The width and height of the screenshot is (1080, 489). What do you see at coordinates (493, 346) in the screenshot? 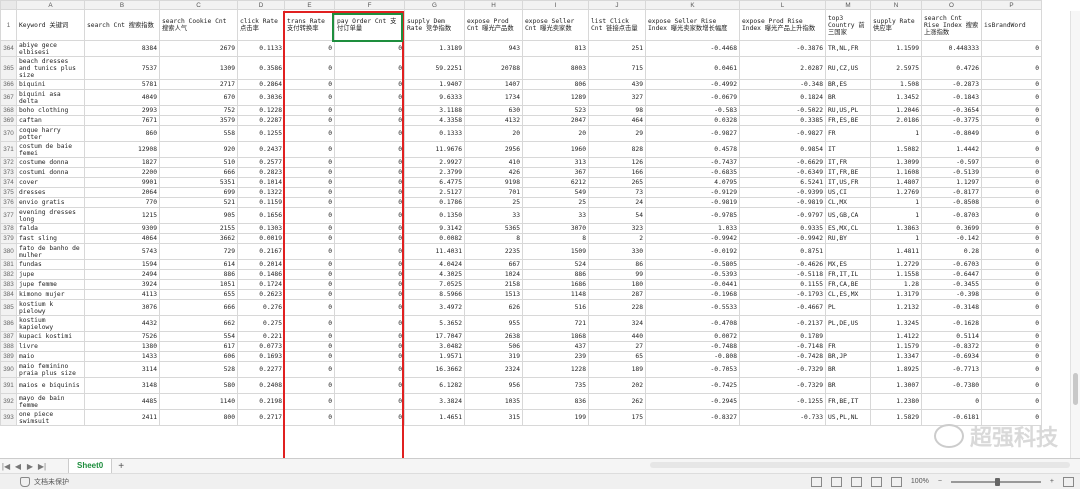
I see `data-cell: 506` at bounding box center [493, 346].